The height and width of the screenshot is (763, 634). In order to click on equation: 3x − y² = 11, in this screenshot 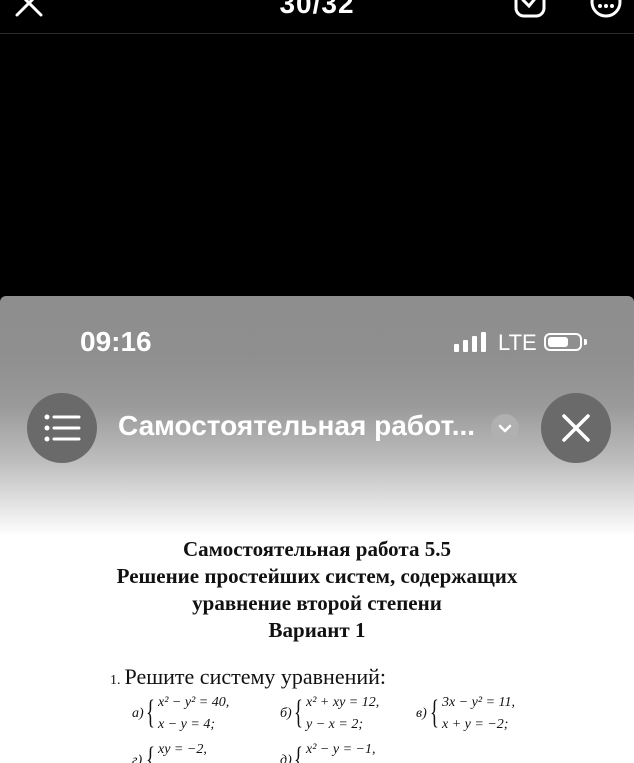, I will do `click(478, 702)`.